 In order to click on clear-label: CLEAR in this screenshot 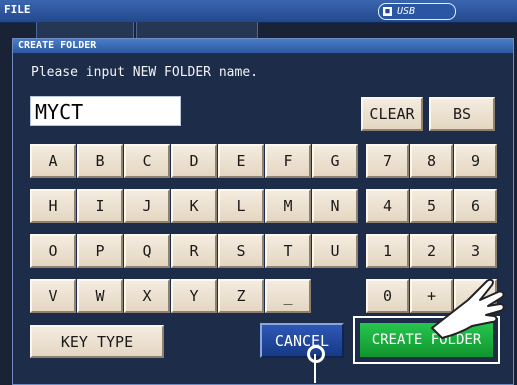, I will do `click(392, 114)`.